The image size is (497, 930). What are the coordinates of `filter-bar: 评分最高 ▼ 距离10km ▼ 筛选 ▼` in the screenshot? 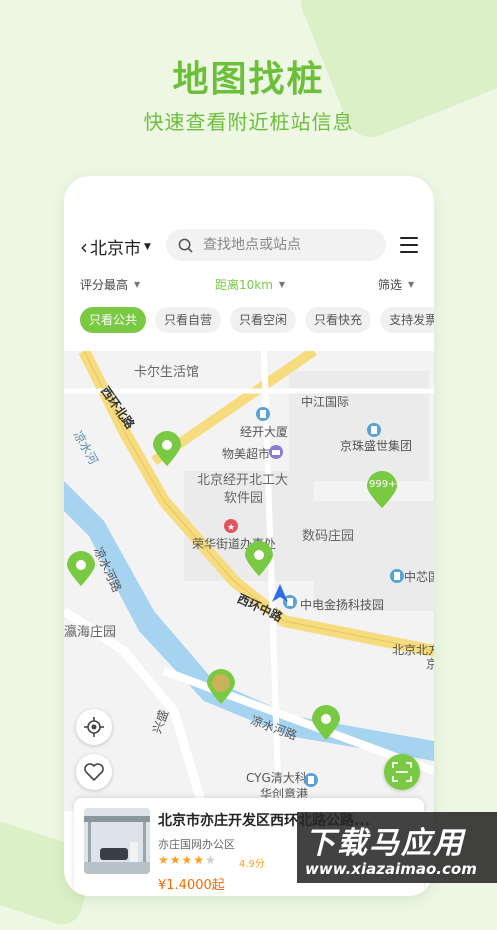 It's located at (249, 286).